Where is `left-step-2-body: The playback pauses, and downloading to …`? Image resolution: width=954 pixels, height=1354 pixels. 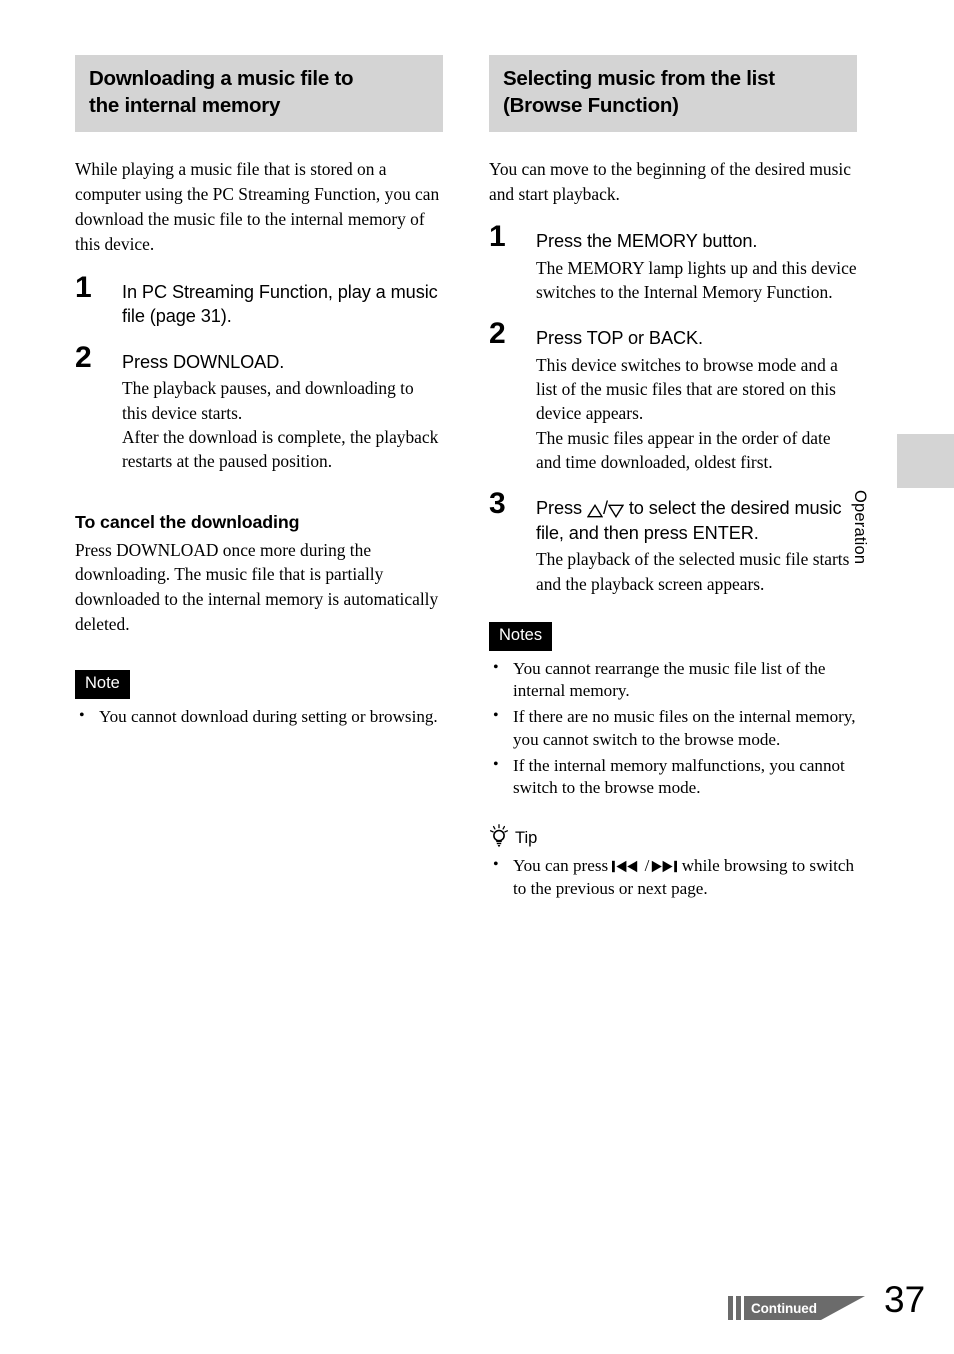 left-step-2-body: The playback pauses, and downloading to … is located at coordinates (282, 424).